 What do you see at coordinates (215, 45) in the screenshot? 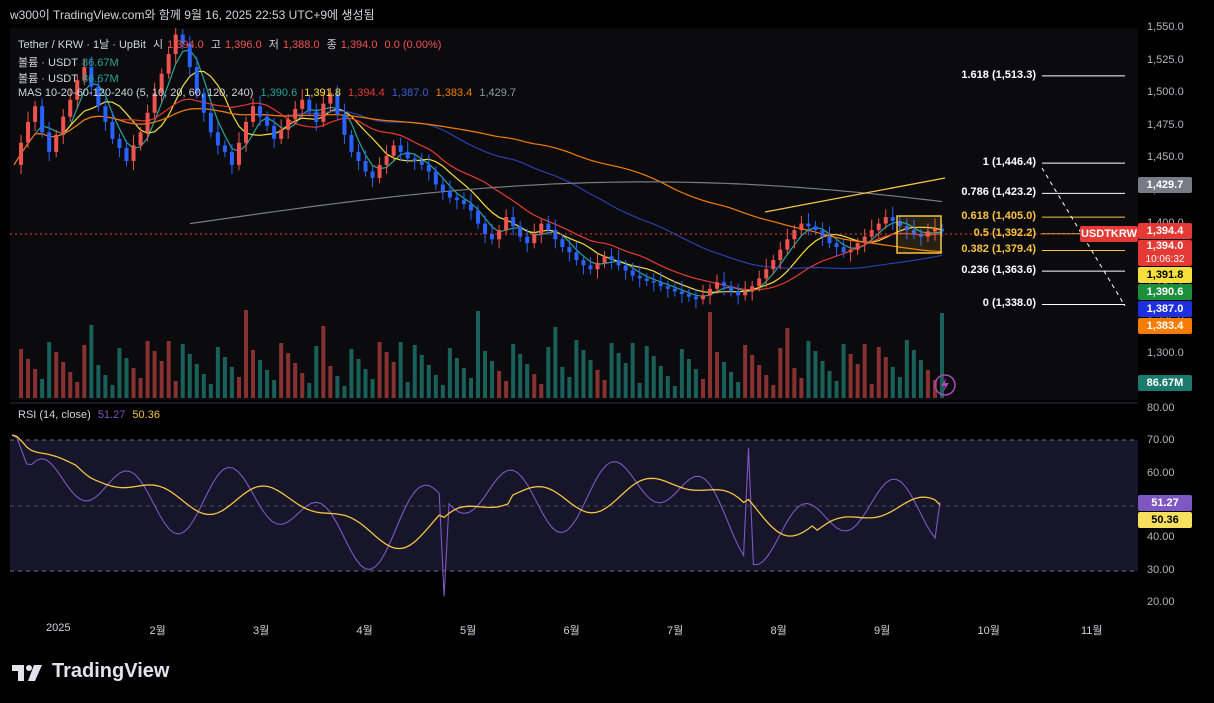
I see `high-label: 고` at bounding box center [215, 45].